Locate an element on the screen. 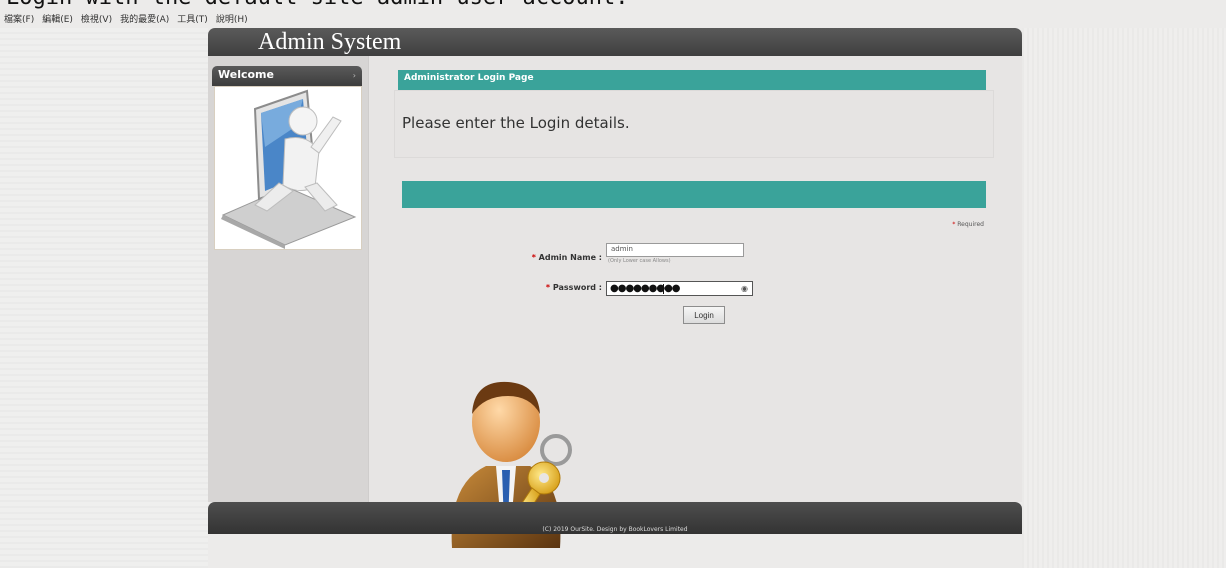 The image size is (1226, 568). admin-name-value: admin is located at coordinates (622, 249).